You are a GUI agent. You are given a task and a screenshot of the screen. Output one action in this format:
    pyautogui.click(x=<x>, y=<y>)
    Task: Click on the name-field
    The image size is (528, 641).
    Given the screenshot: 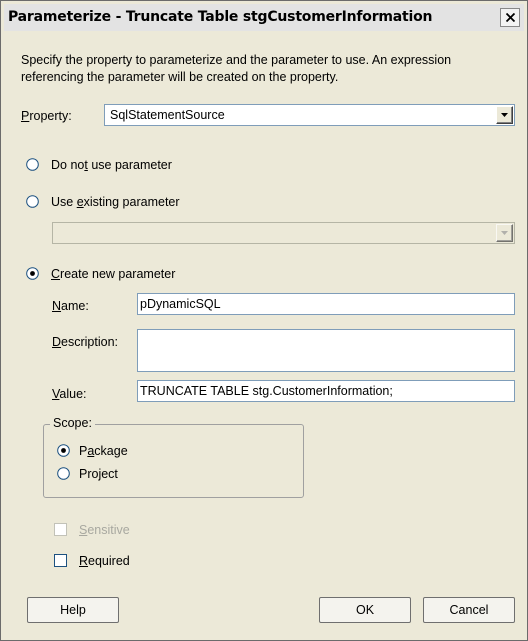 What is the action you would take?
    pyautogui.click(x=326, y=304)
    